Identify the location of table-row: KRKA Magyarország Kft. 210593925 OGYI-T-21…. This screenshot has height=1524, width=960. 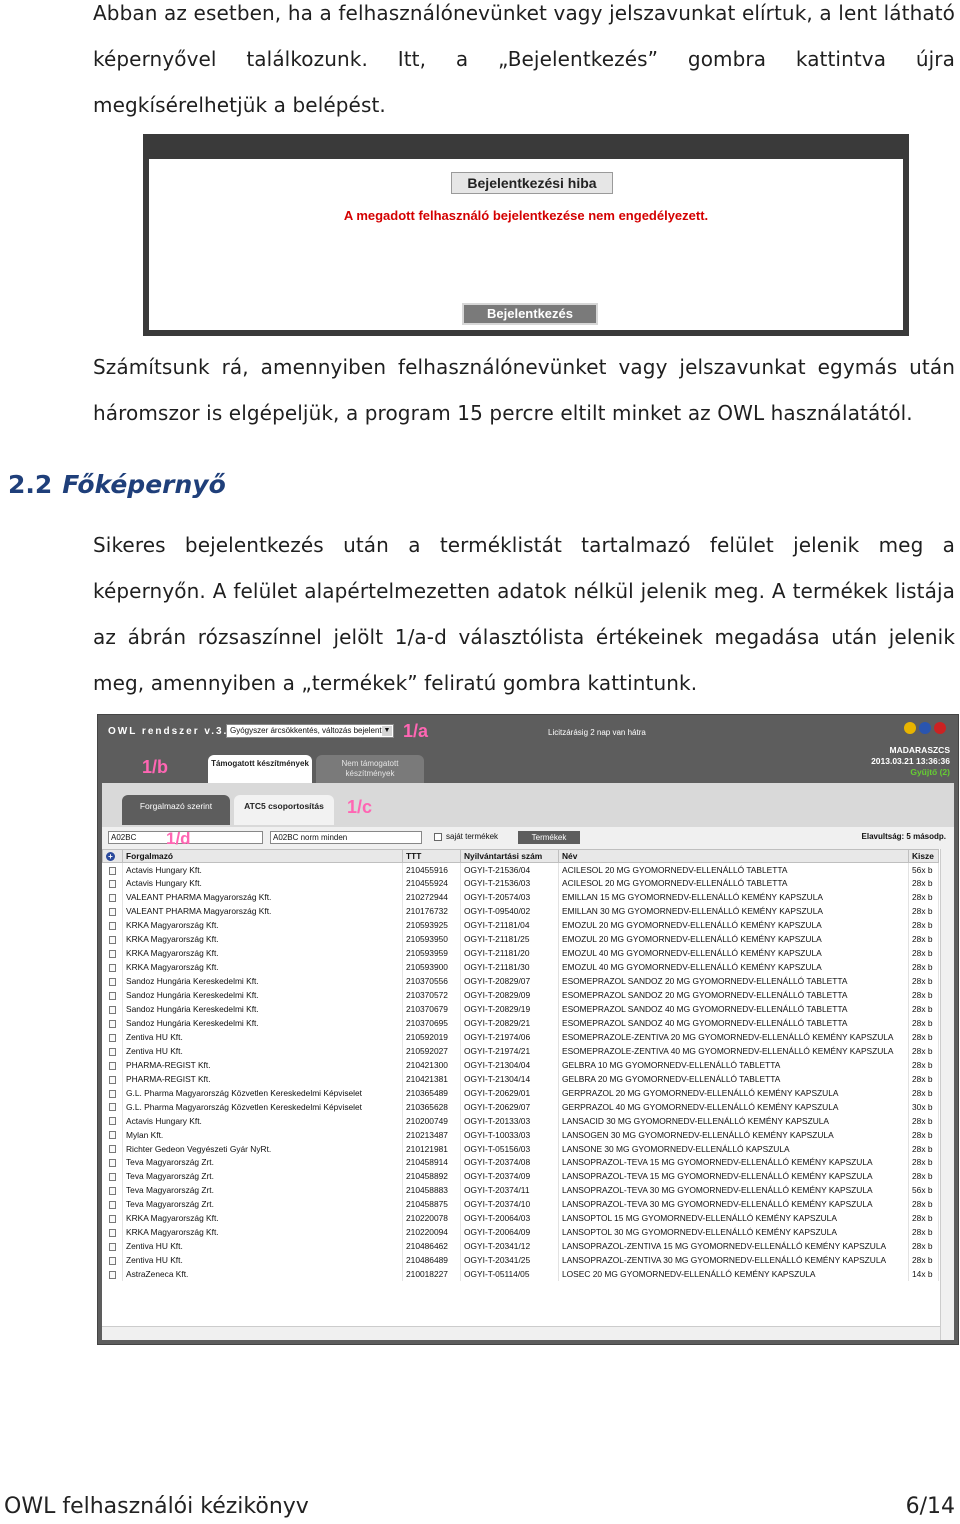
(520, 925).